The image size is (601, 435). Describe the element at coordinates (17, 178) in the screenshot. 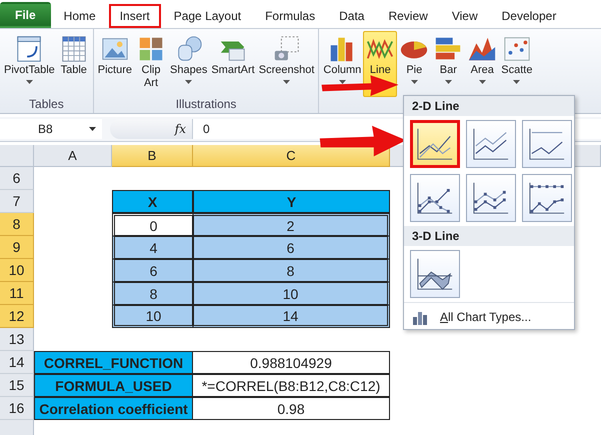

I see `row-header: 6` at that location.